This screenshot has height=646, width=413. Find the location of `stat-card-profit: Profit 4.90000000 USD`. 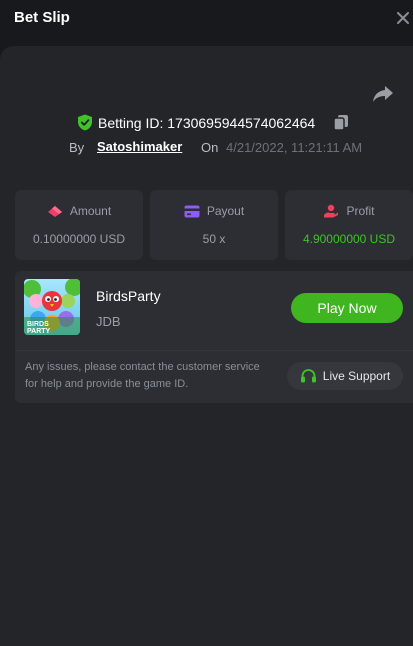

stat-card-profit: Profit 4.90000000 USD is located at coordinates (349, 225).